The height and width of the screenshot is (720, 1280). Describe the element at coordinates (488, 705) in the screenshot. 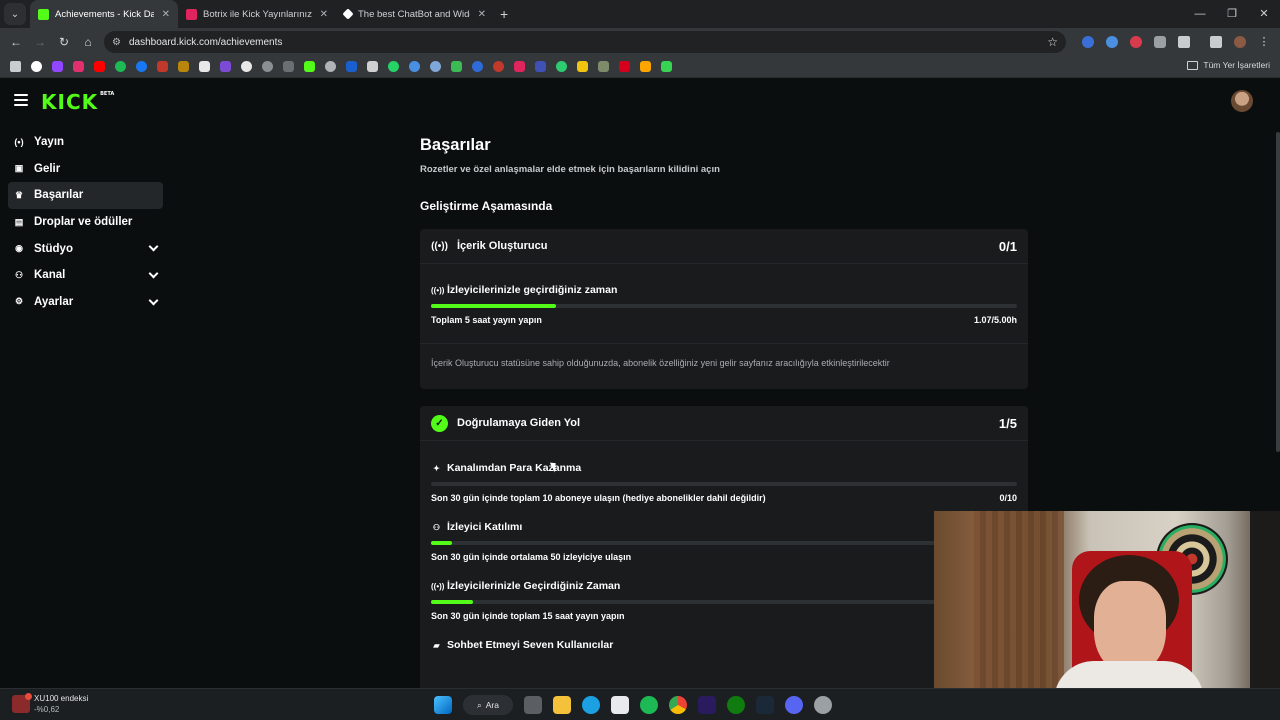

I see `taskbar-search: ⌕ Ara` at that location.